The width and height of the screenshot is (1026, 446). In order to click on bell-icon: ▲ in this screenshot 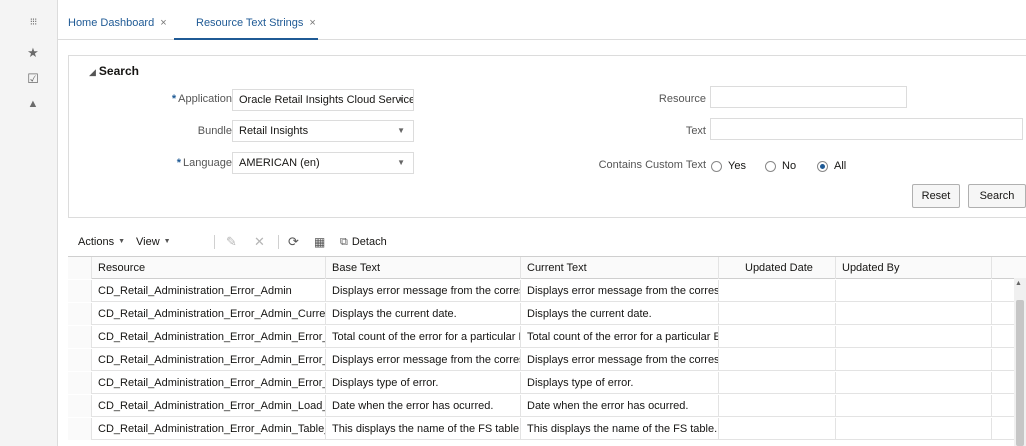, I will do `click(33, 104)`.